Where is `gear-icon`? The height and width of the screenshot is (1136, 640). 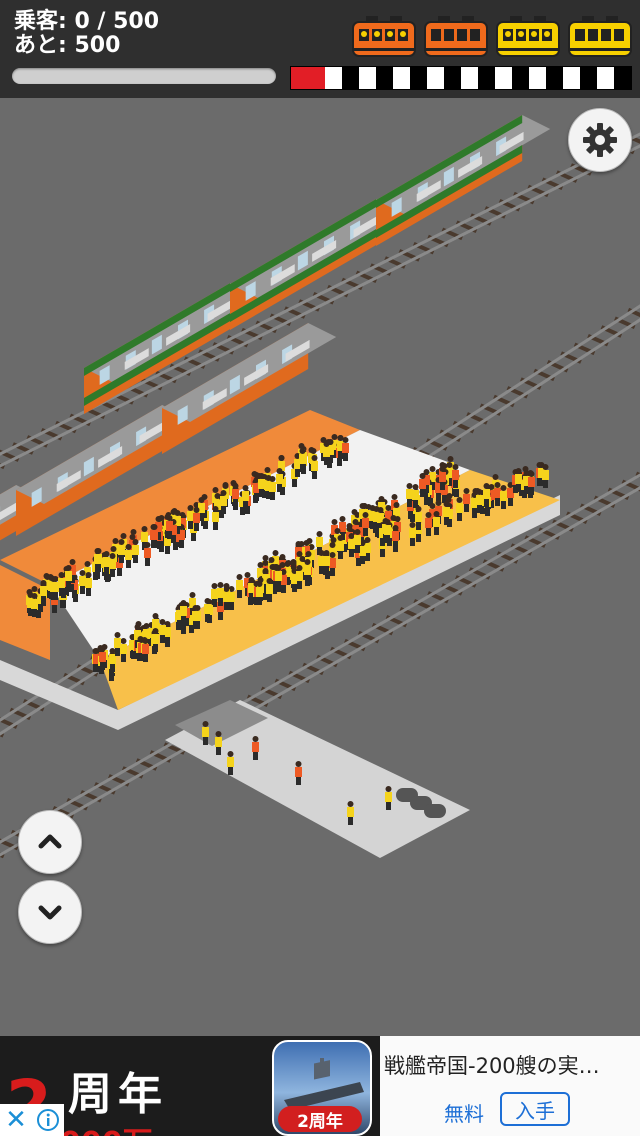
gear-icon is located at coordinates (600, 140).